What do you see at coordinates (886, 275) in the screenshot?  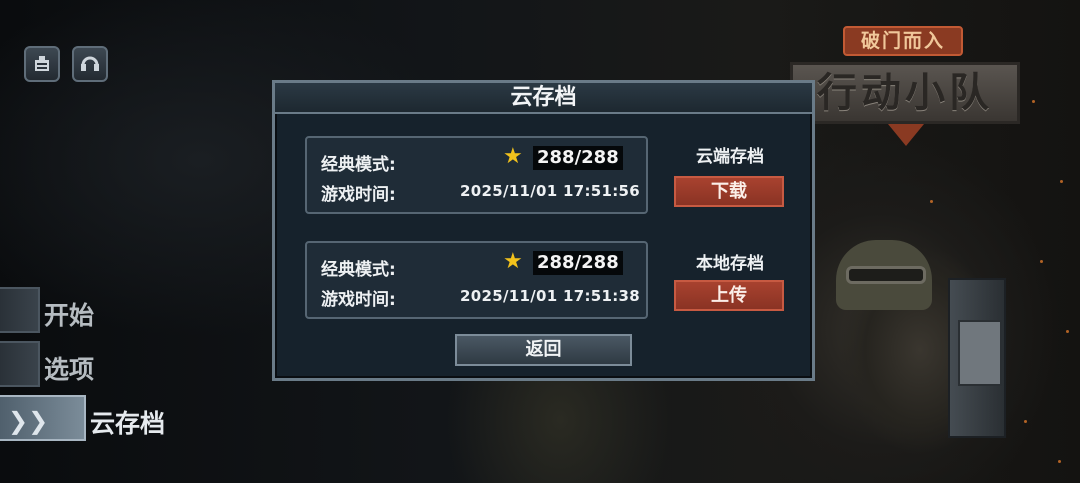 I see `soldier-goggles` at bounding box center [886, 275].